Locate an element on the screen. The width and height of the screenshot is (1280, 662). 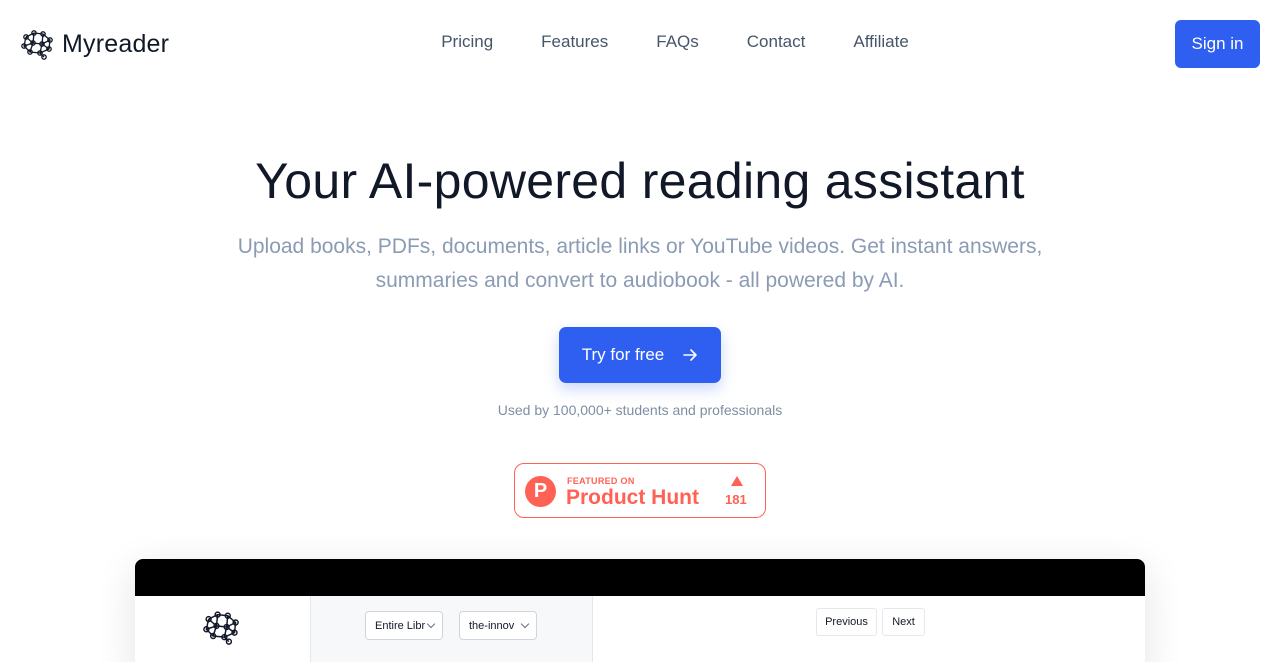
product-hunt-upvote-count: 181 is located at coordinates (736, 499).